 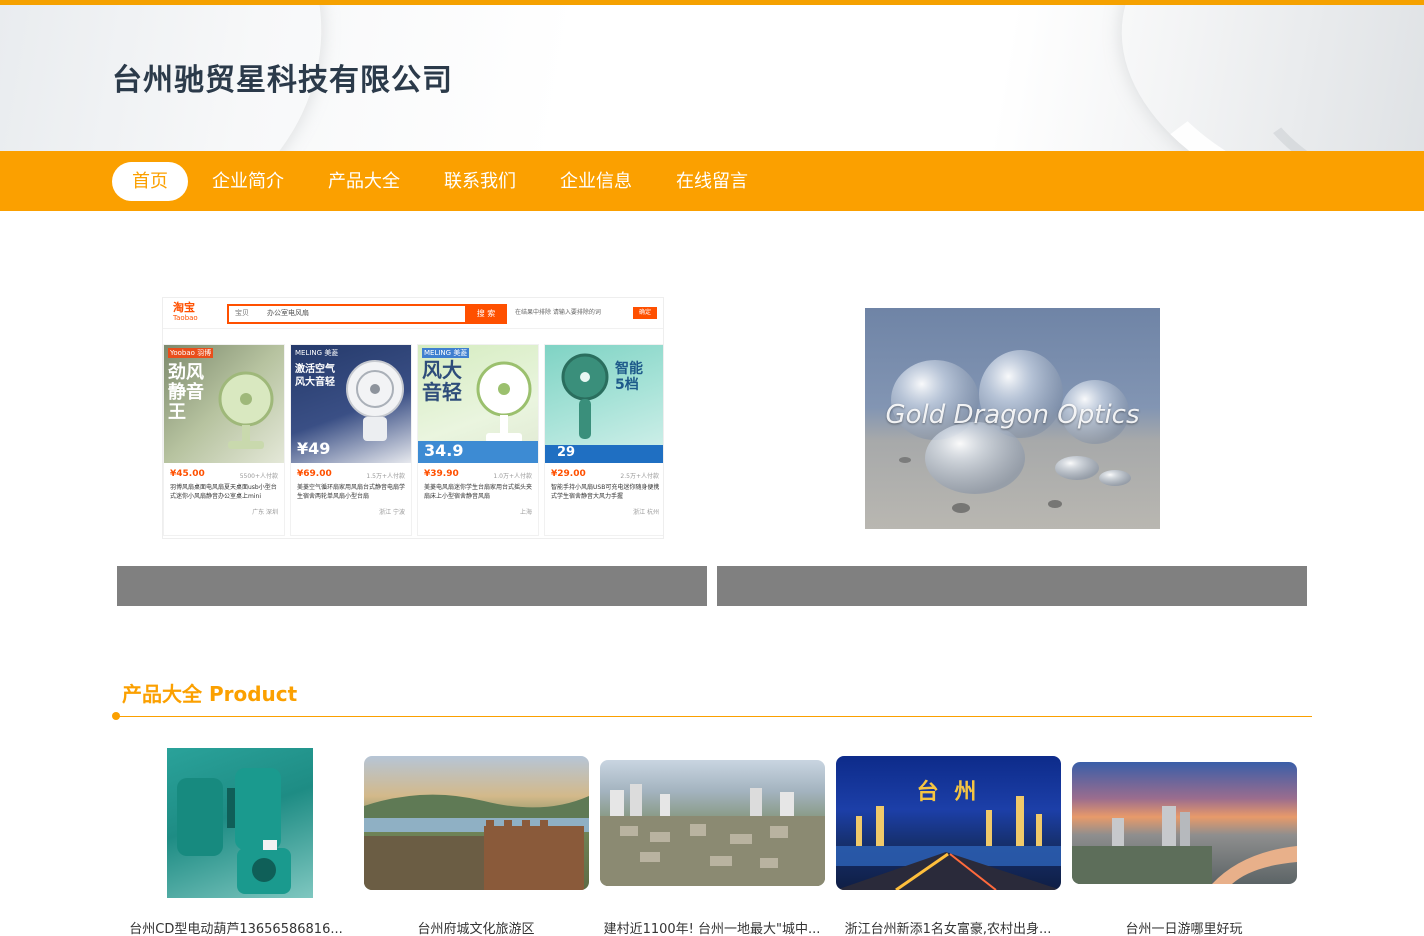 I want to click on village-scene, so click(x=712, y=835).